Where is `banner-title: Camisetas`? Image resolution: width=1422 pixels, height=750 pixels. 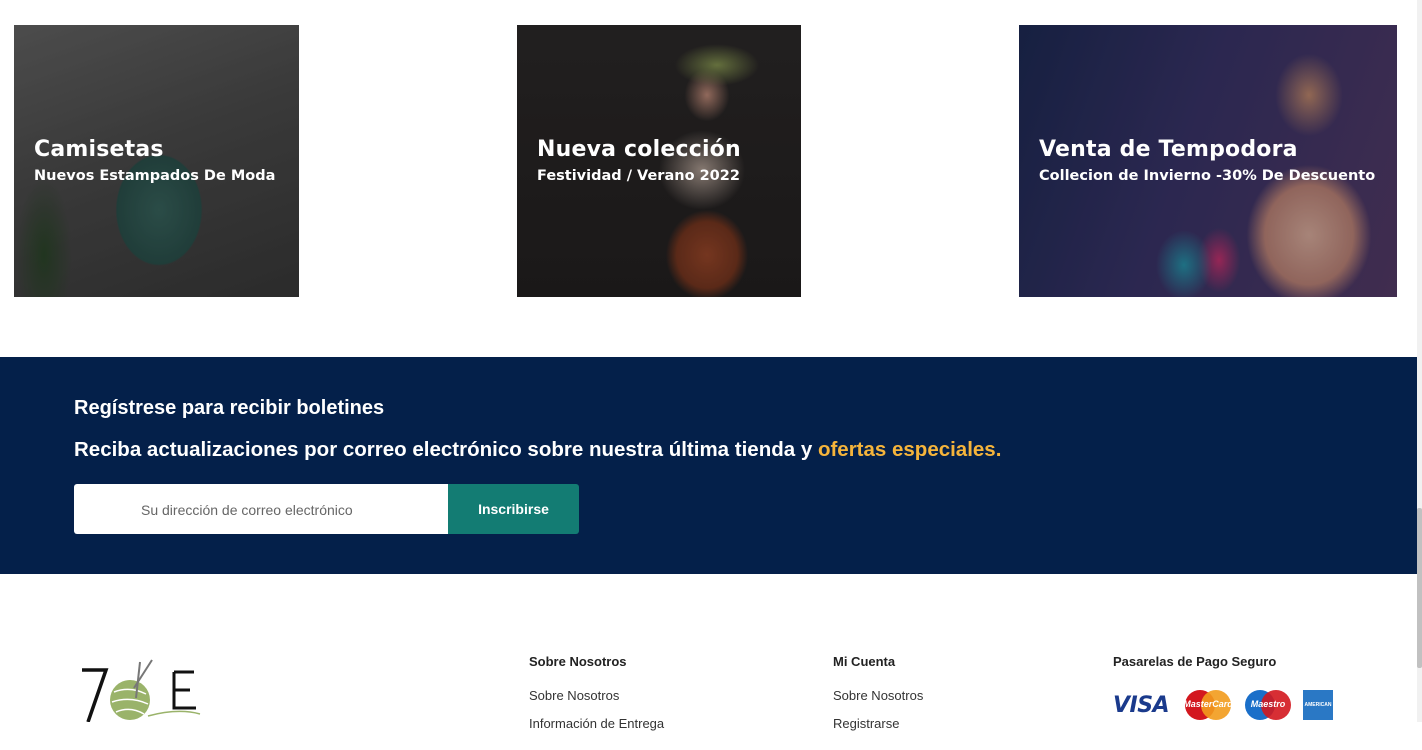
banner-title: Camisetas is located at coordinates (99, 149).